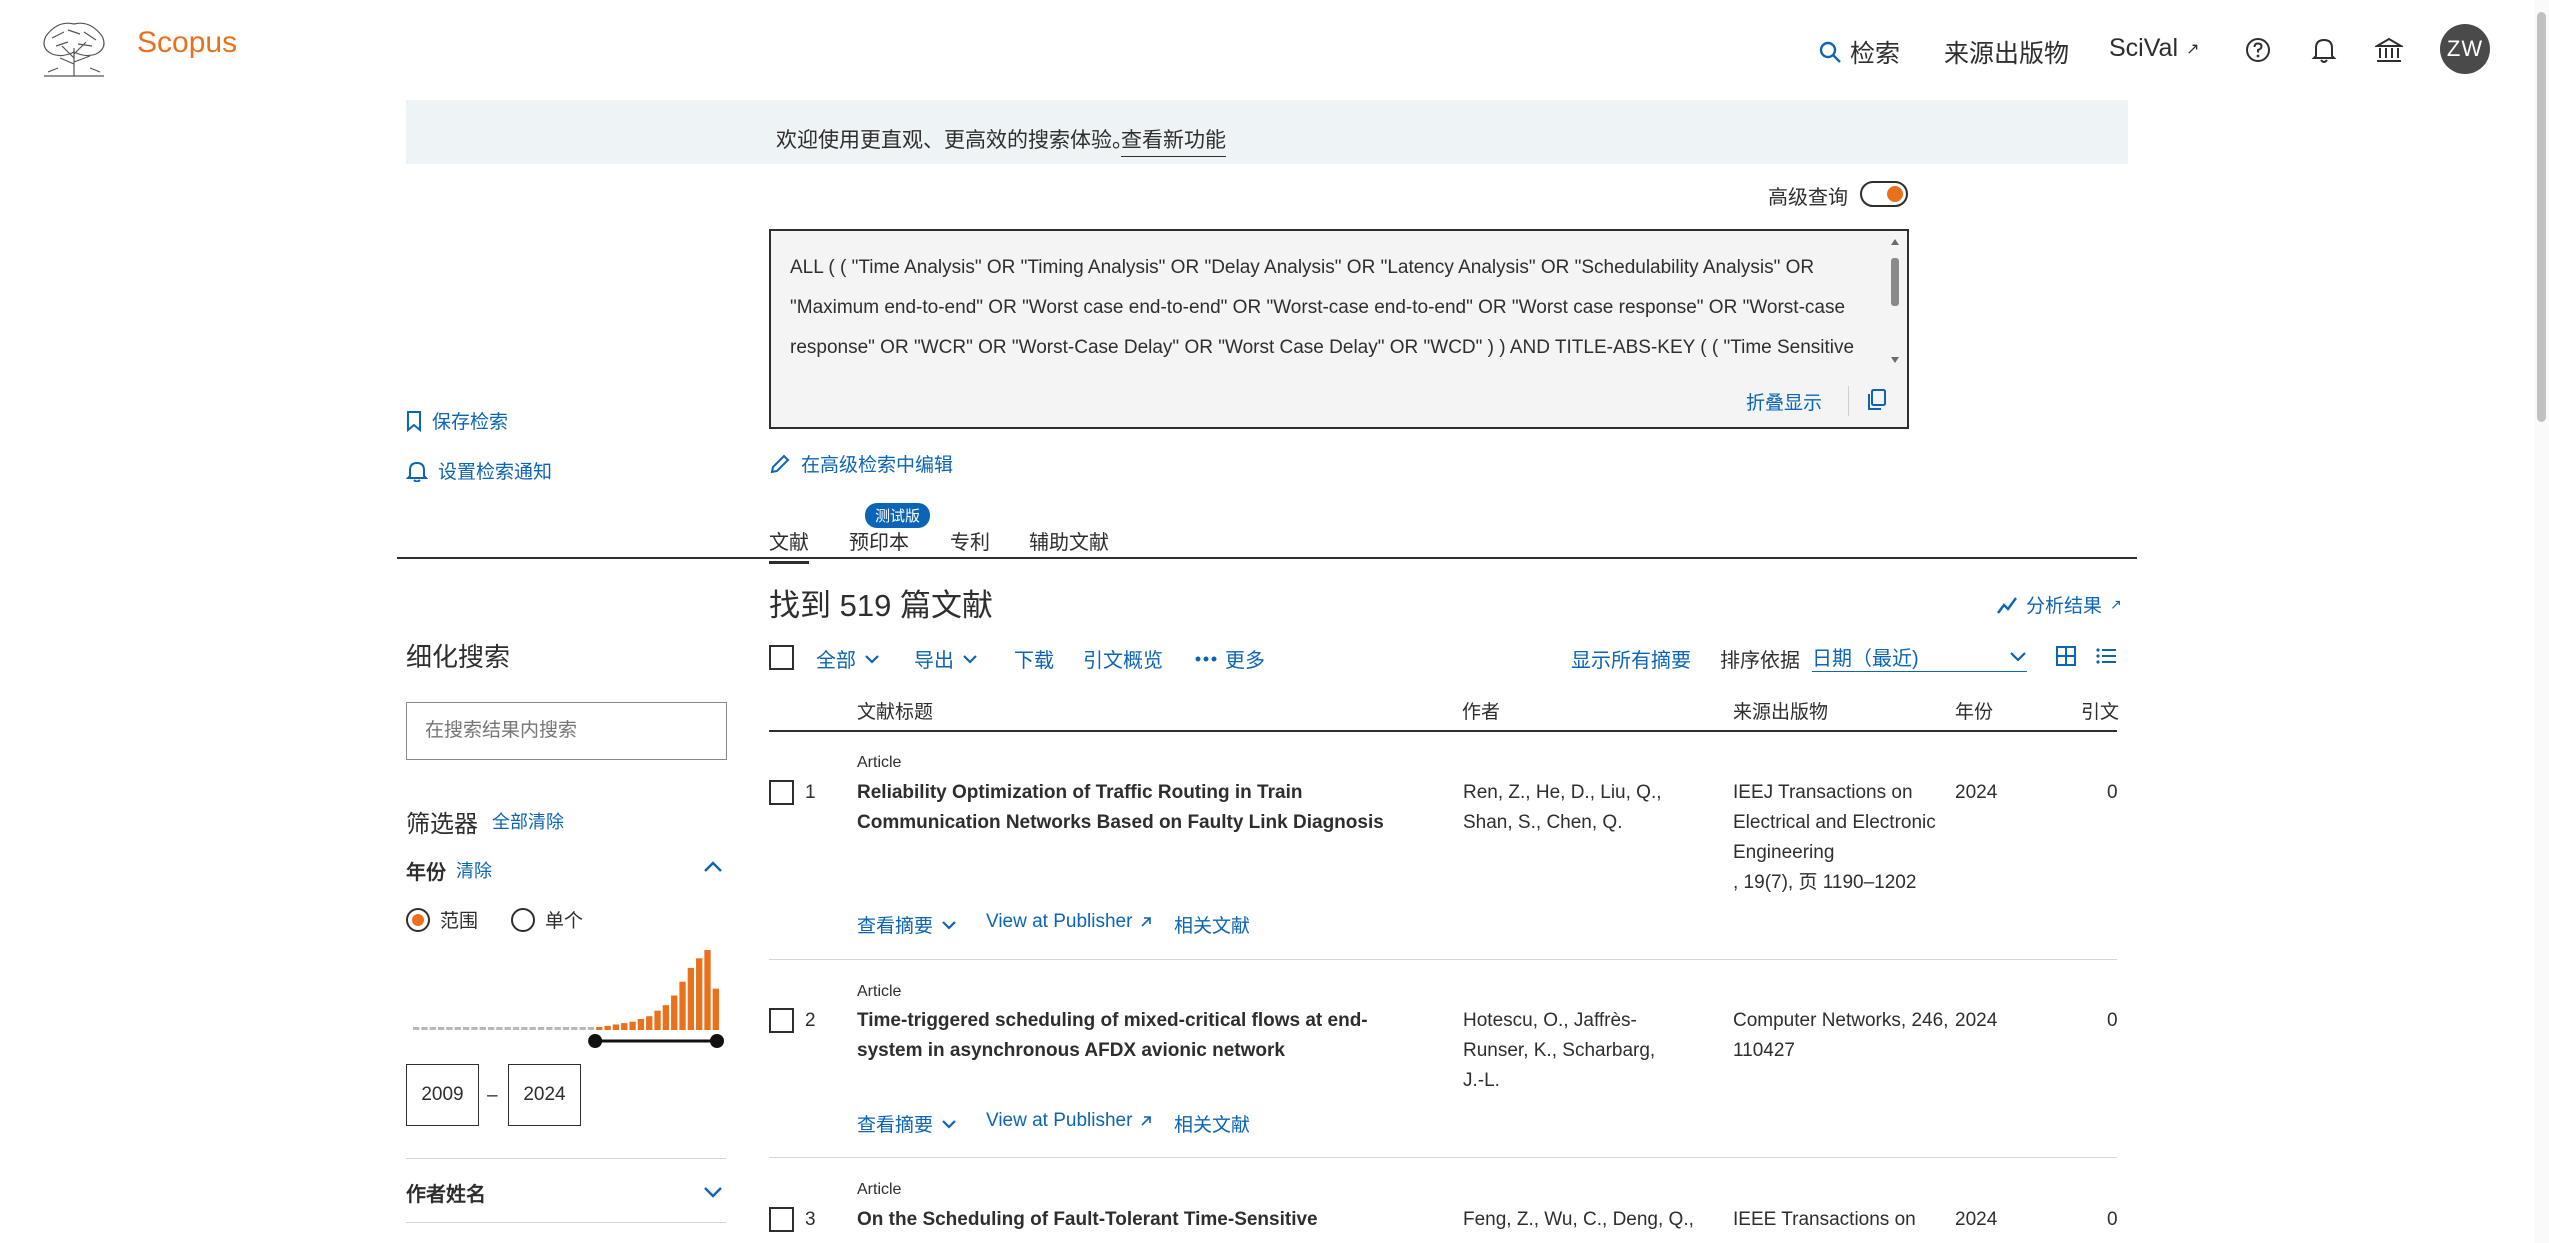 This screenshot has height=1243, width=2549. What do you see at coordinates (1974, 710) in the screenshot?
I see `column-year: 年份` at bounding box center [1974, 710].